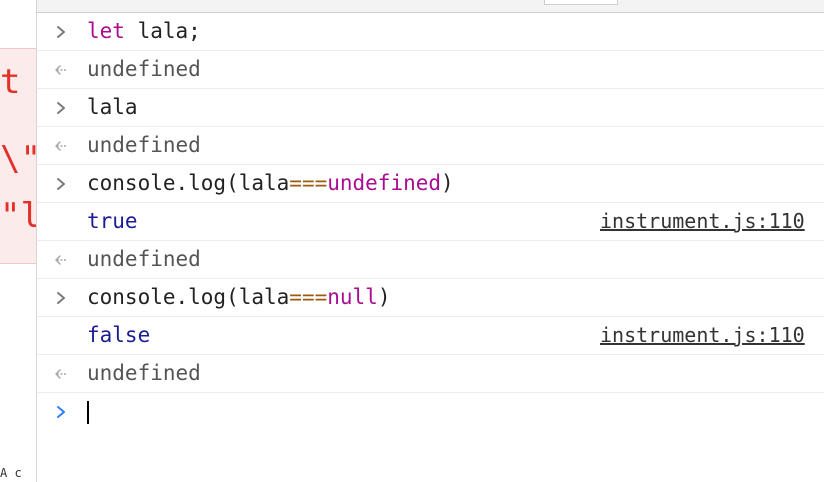 Image resolution: width=824 pixels, height=482 pixels. Describe the element at coordinates (430, 6) in the screenshot. I see `console-toolbar` at that location.